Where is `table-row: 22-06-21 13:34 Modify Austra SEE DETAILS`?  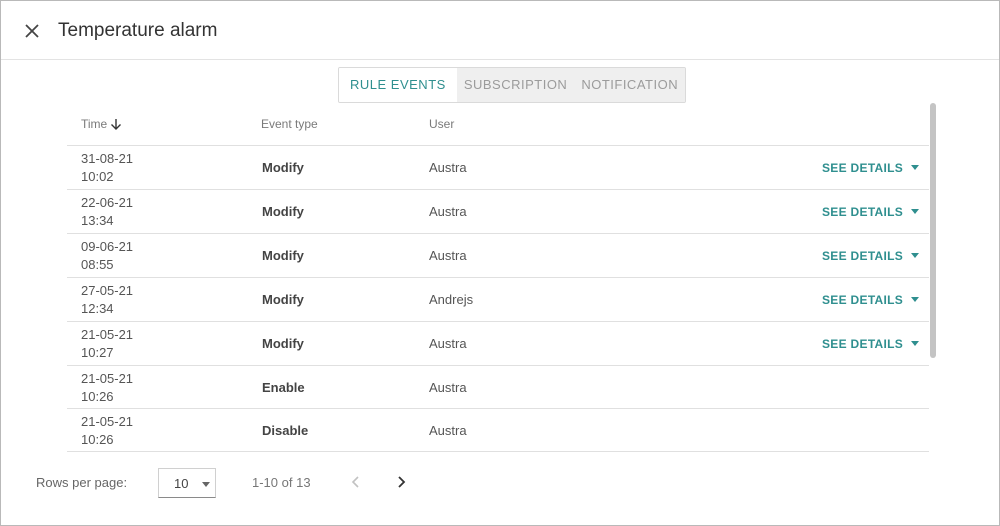
table-row: 22-06-21 13:34 Modify Austra SEE DETAILS is located at coordinates (498, 212).